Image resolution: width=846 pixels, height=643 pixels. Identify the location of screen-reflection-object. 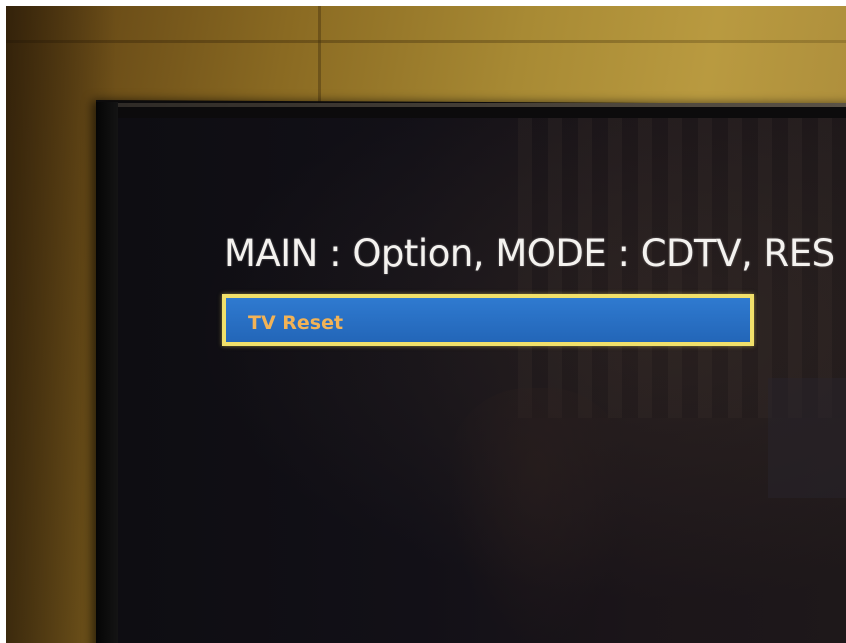
(807, 438).